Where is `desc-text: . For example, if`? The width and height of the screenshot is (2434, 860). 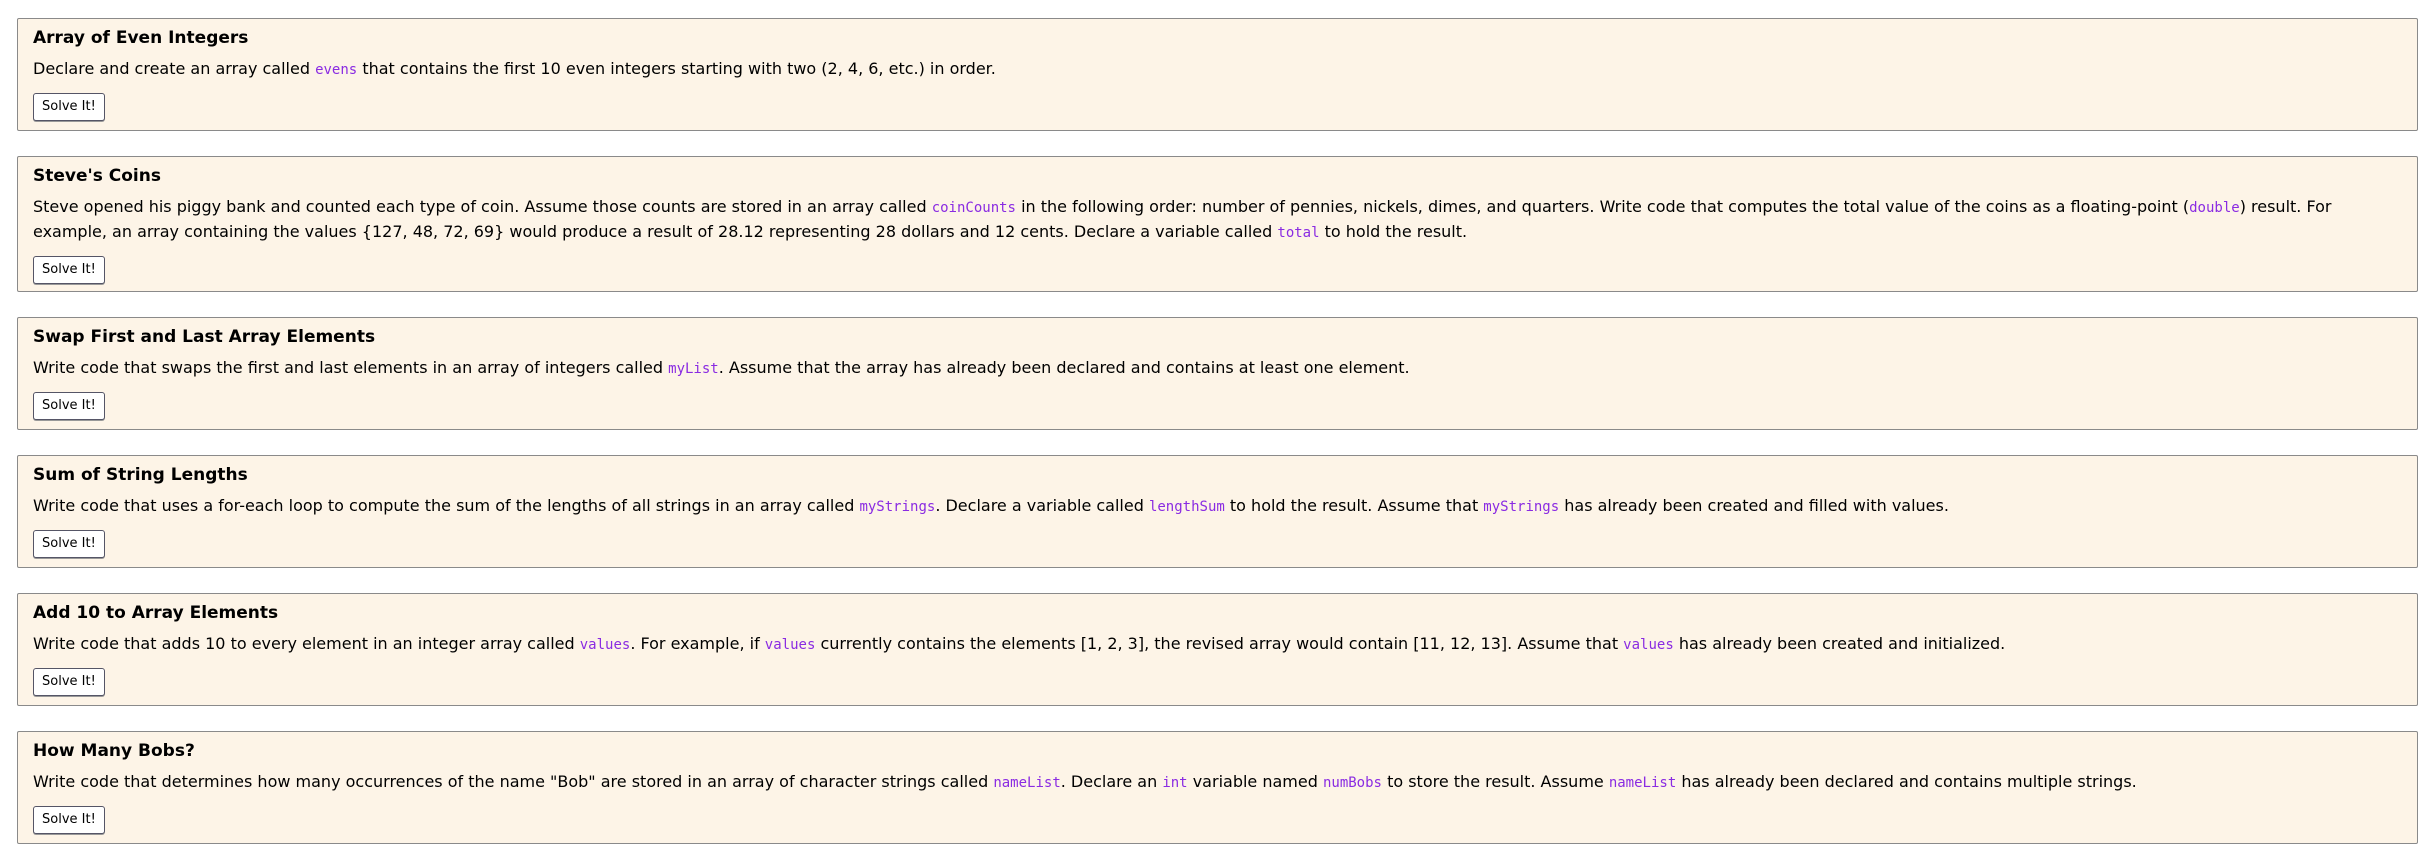 desc-text: . For example, if is located at coordinates (697, 643).